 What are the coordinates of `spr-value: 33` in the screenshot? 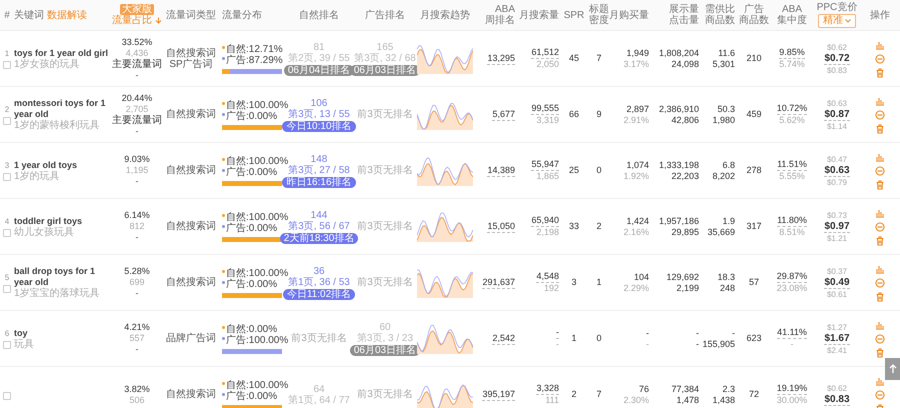 It's located at (573, 226).